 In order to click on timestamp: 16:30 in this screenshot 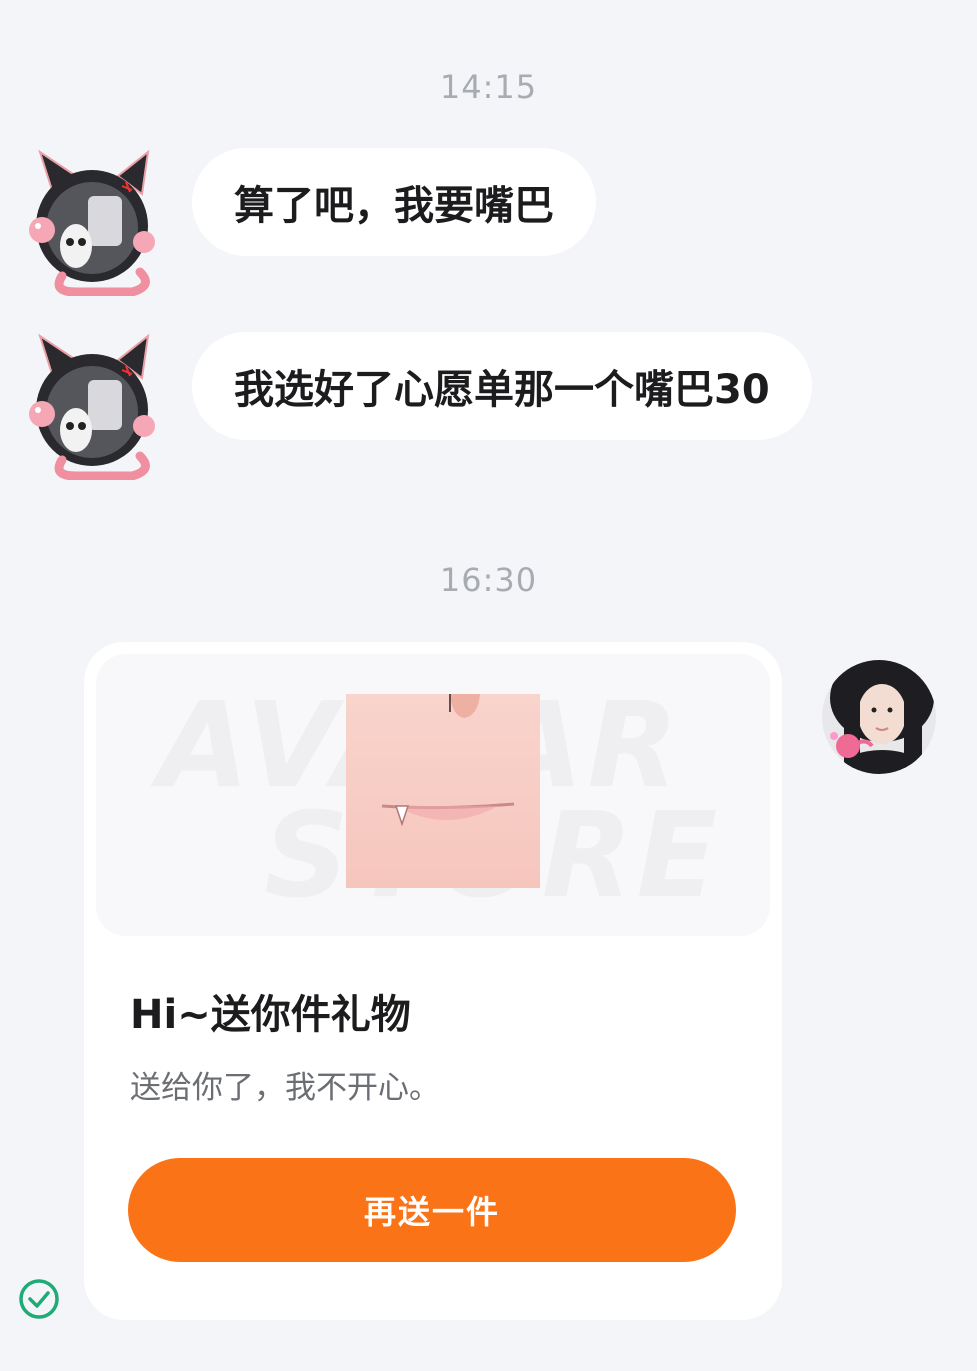, I will do `click(488, 580)`.